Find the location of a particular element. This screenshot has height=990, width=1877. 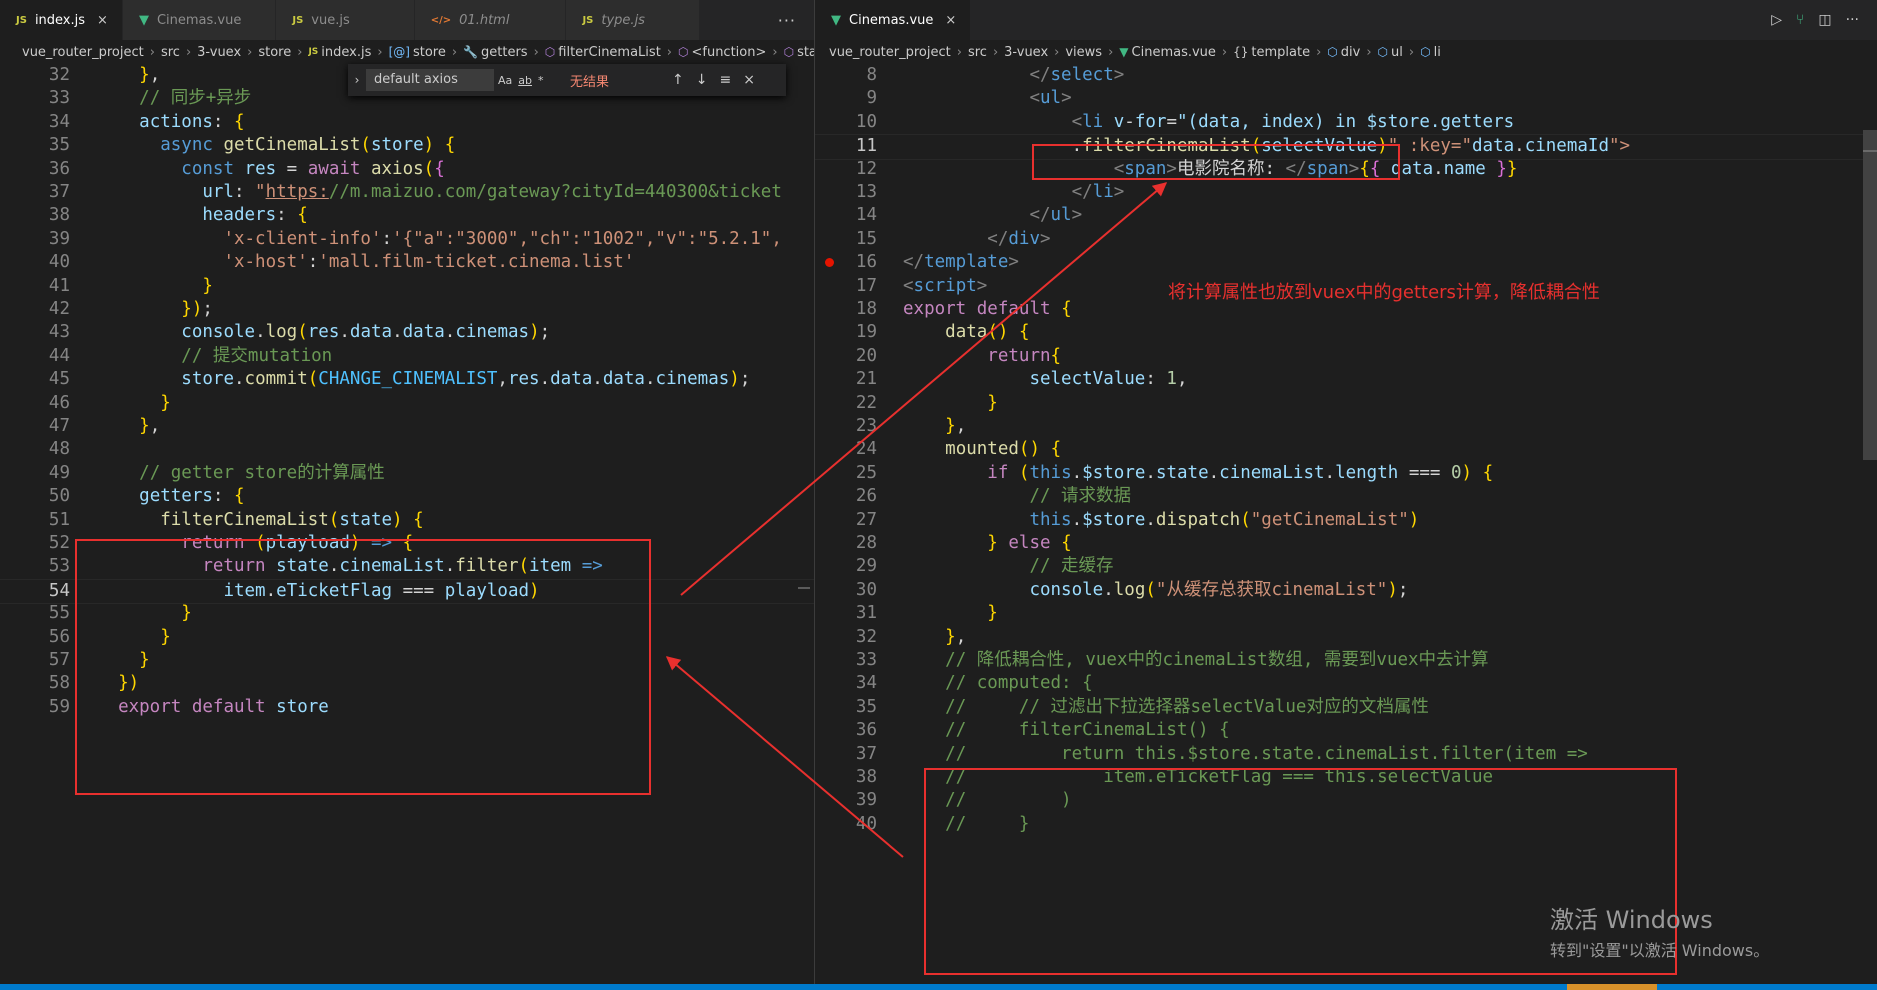

code-line: 27 this.$store.dispatch("getCinemaList") is located at coordinates (1346, 520).